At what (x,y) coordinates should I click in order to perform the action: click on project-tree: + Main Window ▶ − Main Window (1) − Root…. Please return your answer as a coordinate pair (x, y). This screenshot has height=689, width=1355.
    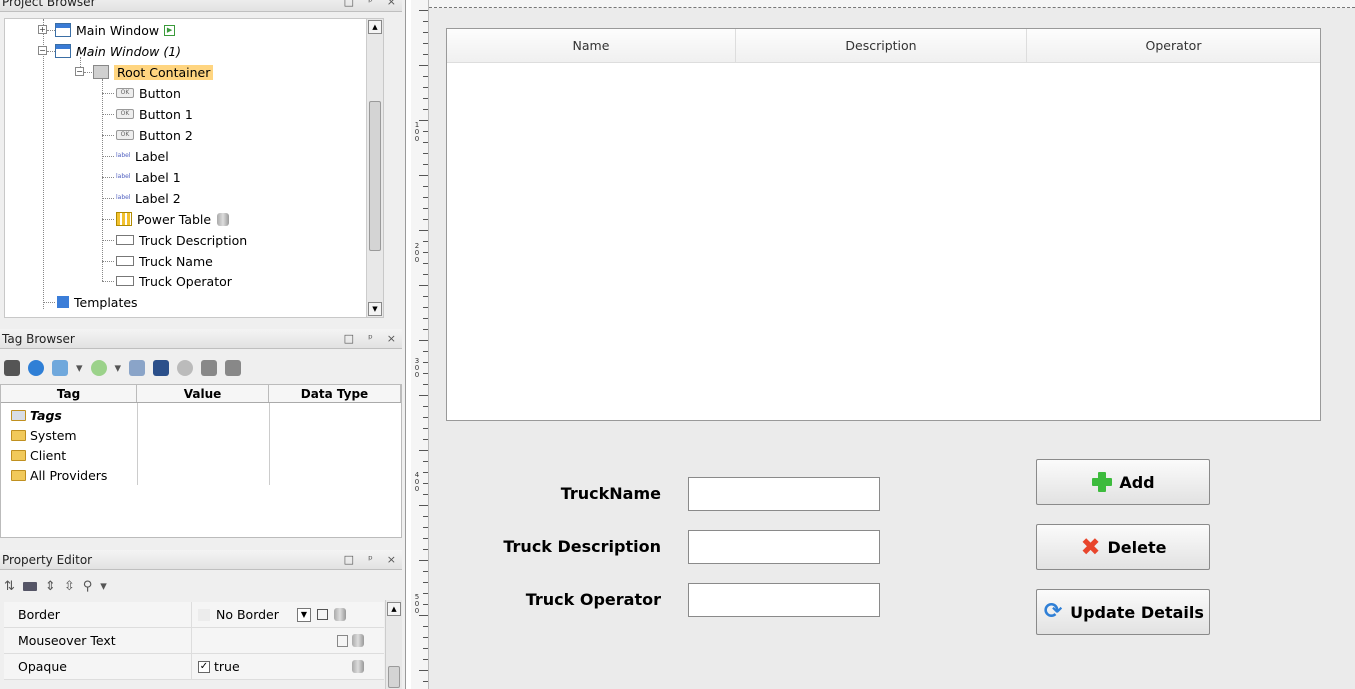
    Looking at the image, I should click on (194, 168).